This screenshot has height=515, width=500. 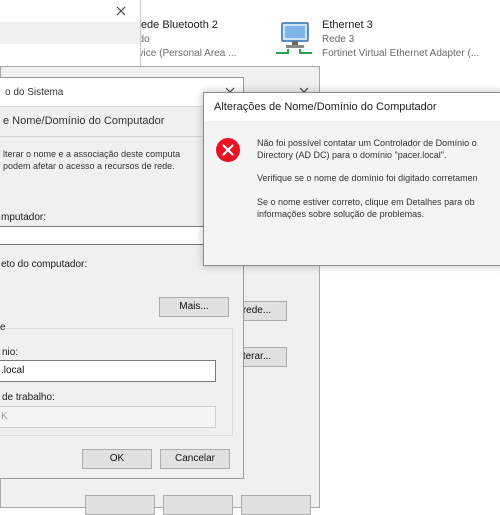 I want to click on toolbar-band, so click(x=70, y=33).